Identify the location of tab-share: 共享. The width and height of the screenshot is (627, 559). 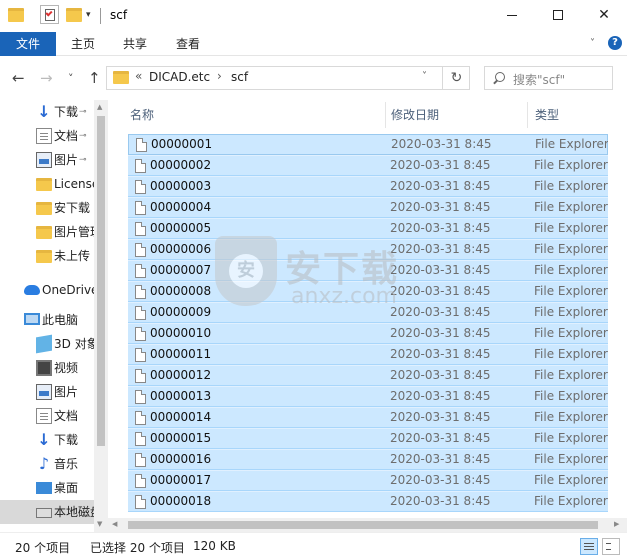
(135, 44).